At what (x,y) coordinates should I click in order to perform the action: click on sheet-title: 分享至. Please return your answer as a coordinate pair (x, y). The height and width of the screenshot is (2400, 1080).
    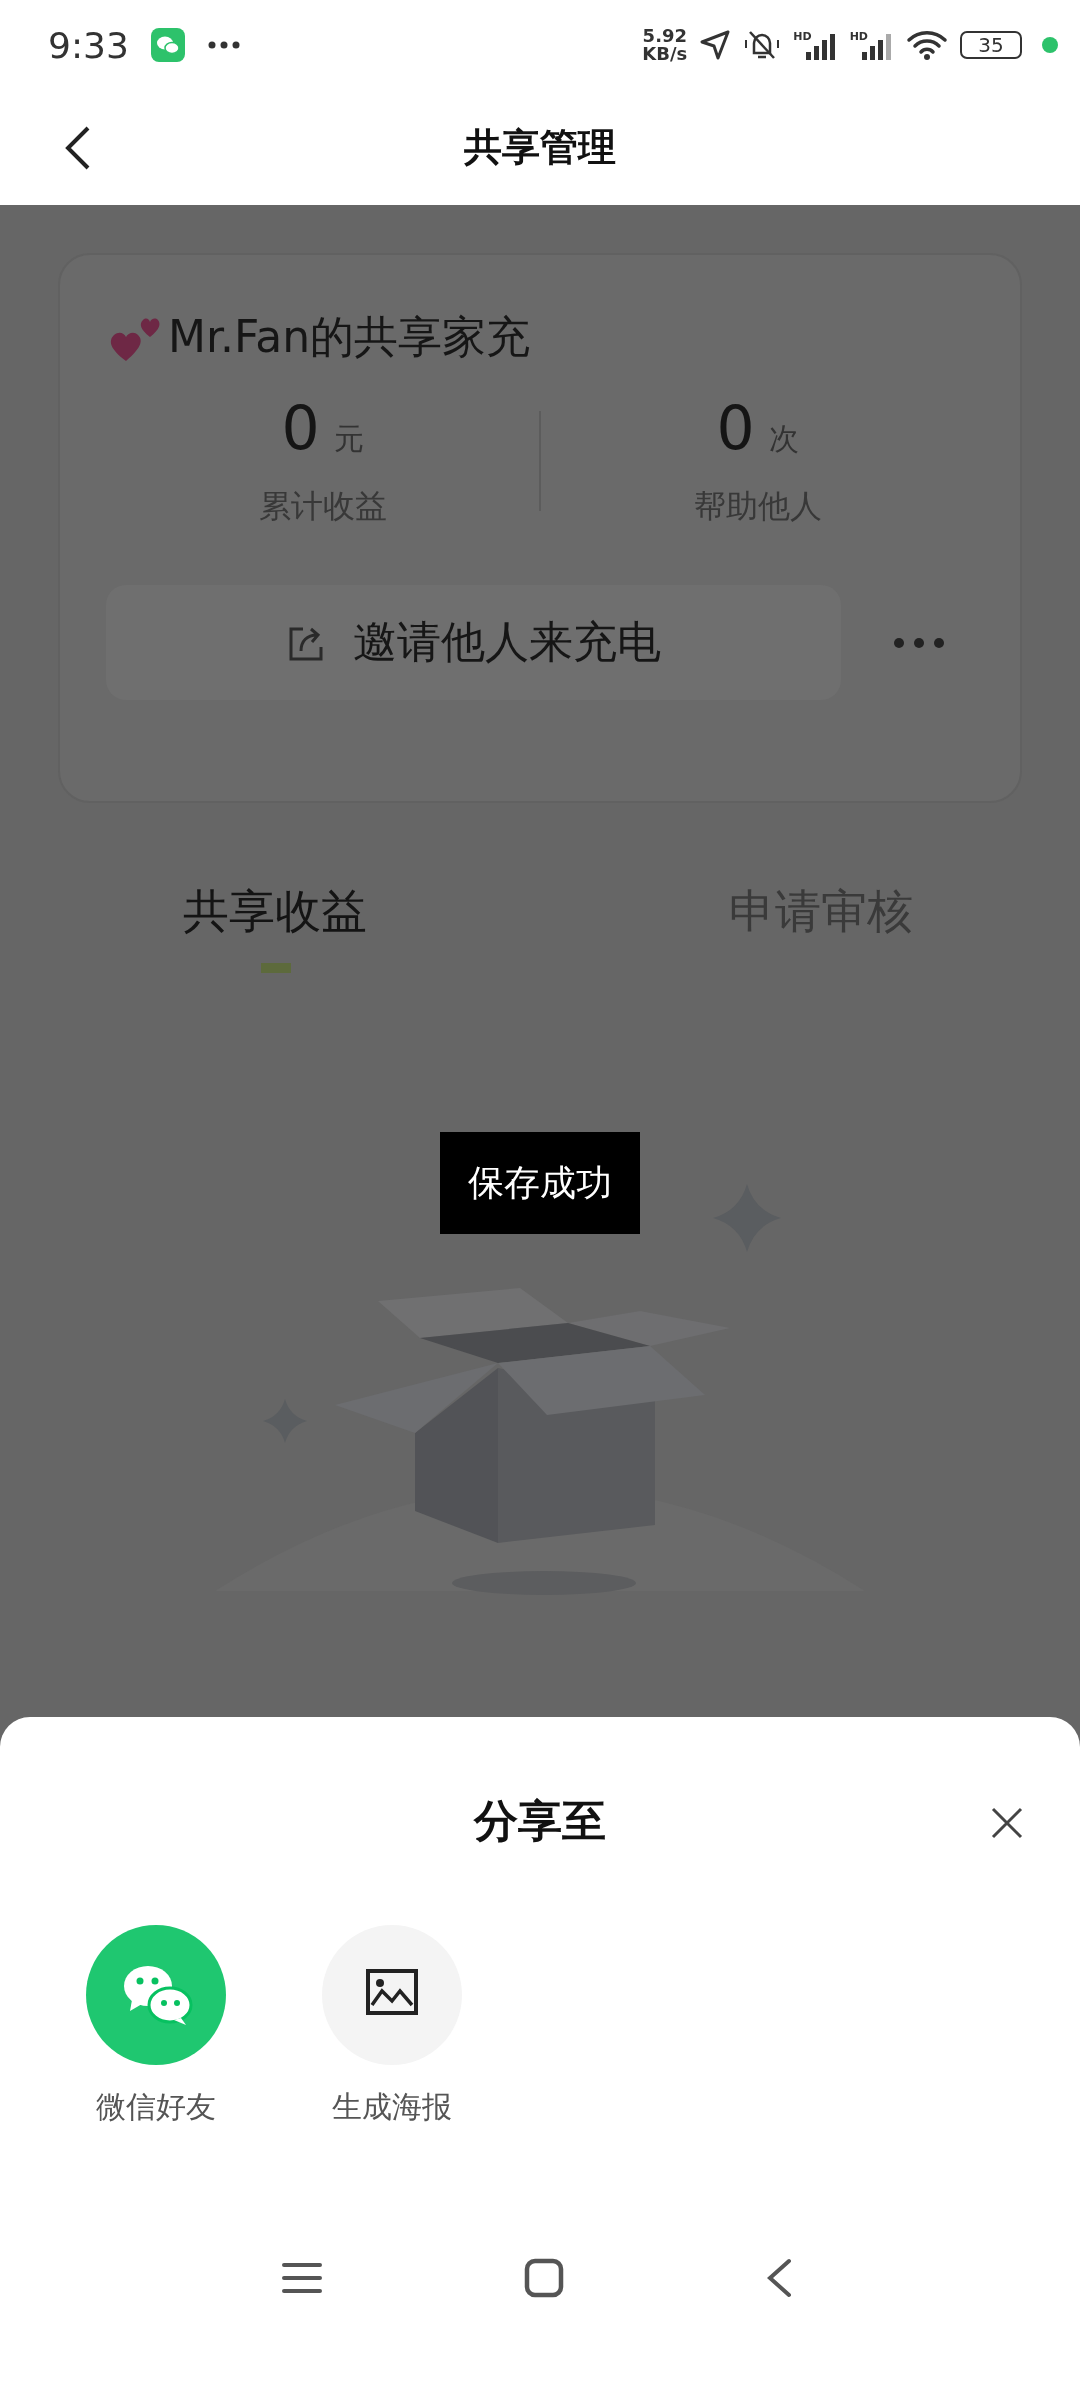
    Looking at the image, I should click on (540, 1820).